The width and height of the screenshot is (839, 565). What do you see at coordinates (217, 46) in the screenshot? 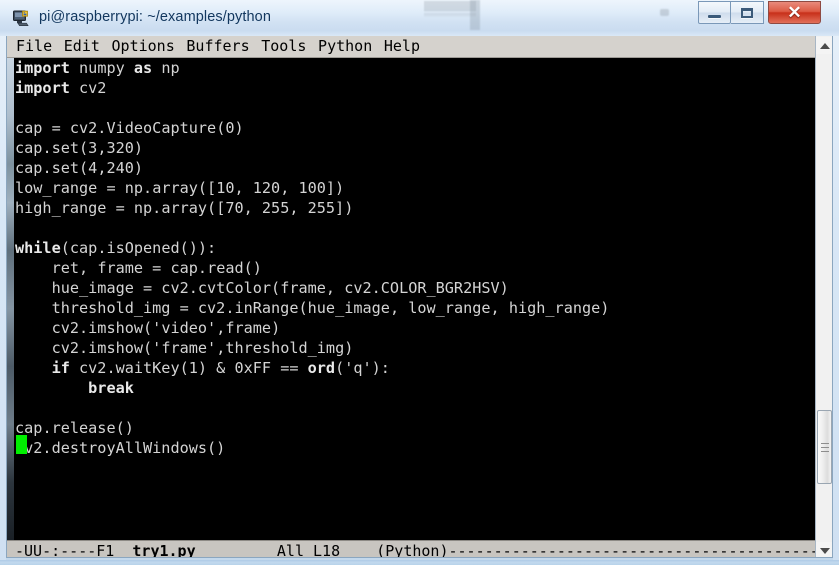
I see `menu-item-buffers: Buffers` at bounding box center [217, 46].